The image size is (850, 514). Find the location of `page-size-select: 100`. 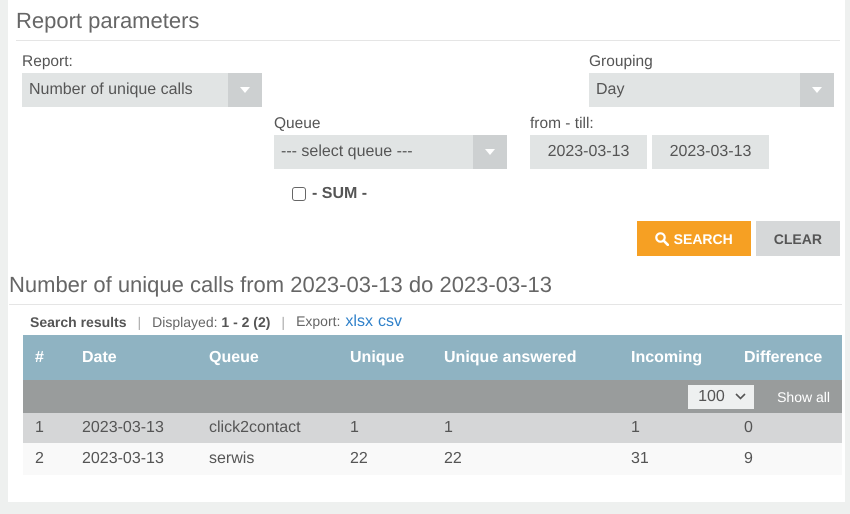

page-size-select: 100 is located at coordinates (721, 396).